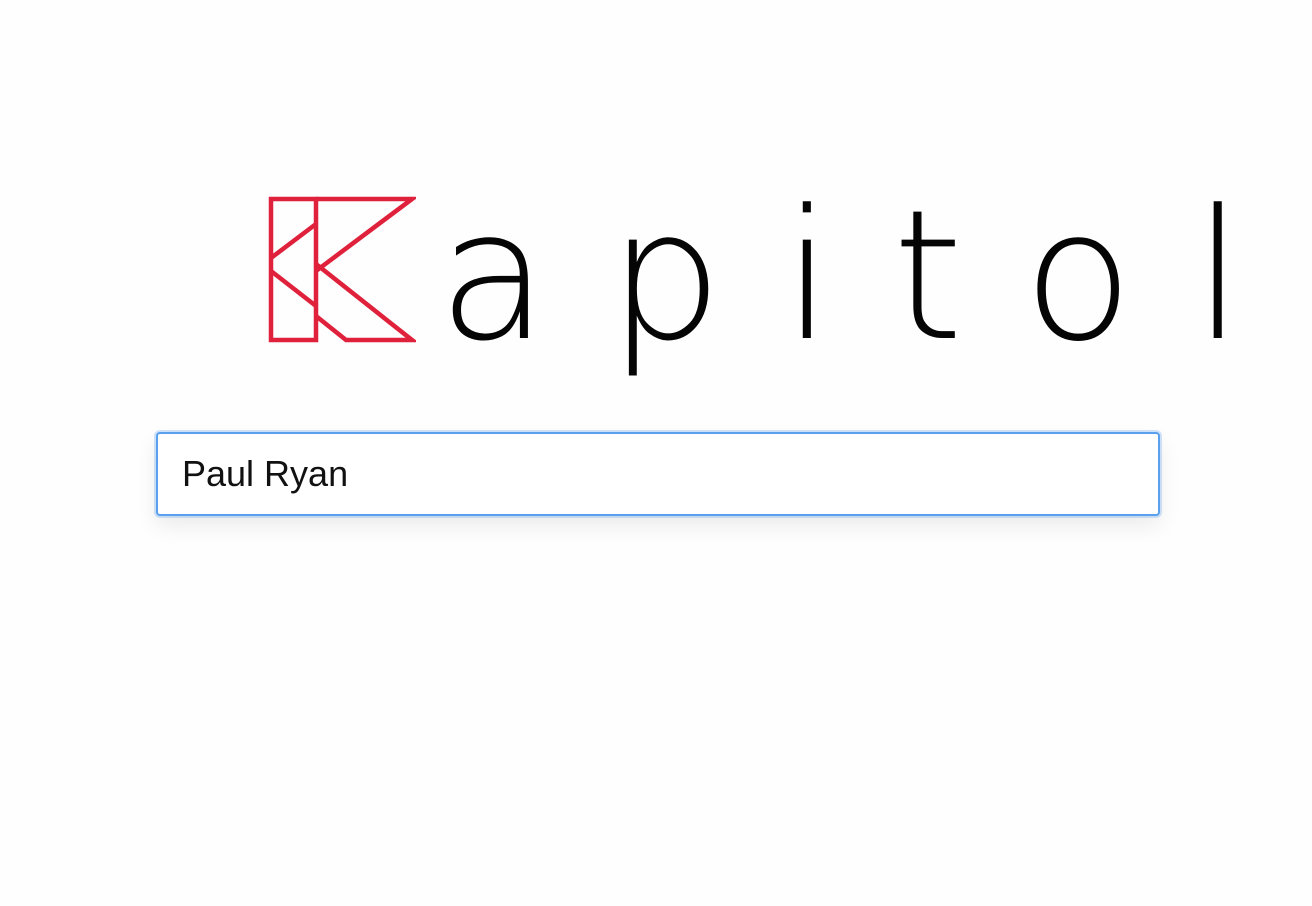 The height and width of the screenshot is (906, 1312). I want to click on search-input, so click(658, 474).